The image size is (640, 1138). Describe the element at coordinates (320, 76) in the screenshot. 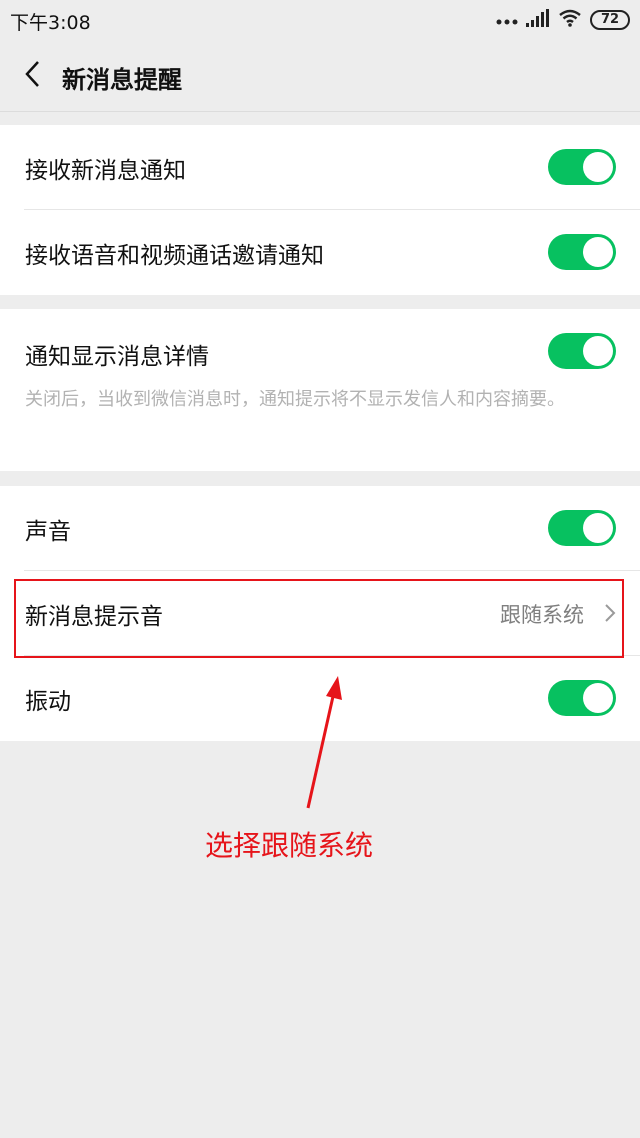

I see `nav-bar: 新消息提醒` at that location.